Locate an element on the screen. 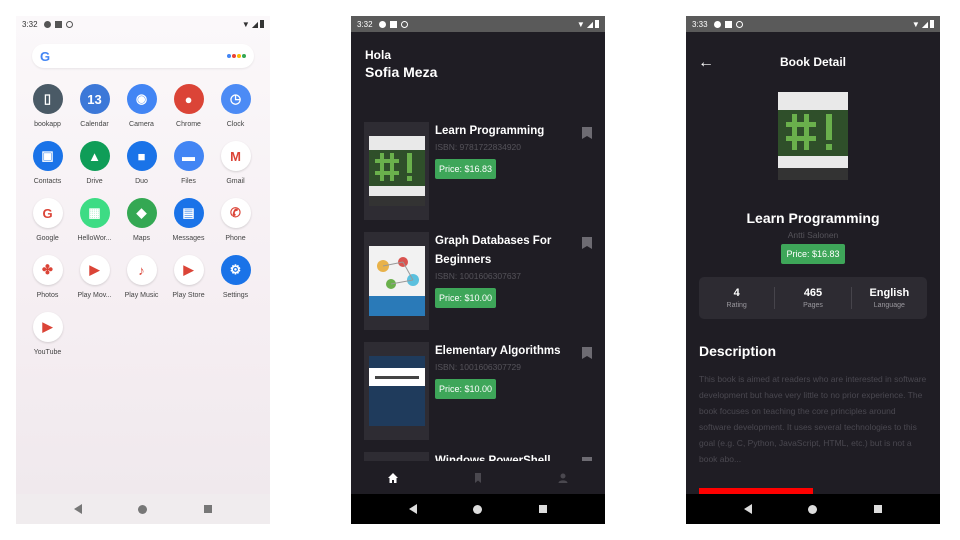 The height and width of the screenshot is (540, 960). price-badge: Price: $16.83 is located at coordinates (466, 169).